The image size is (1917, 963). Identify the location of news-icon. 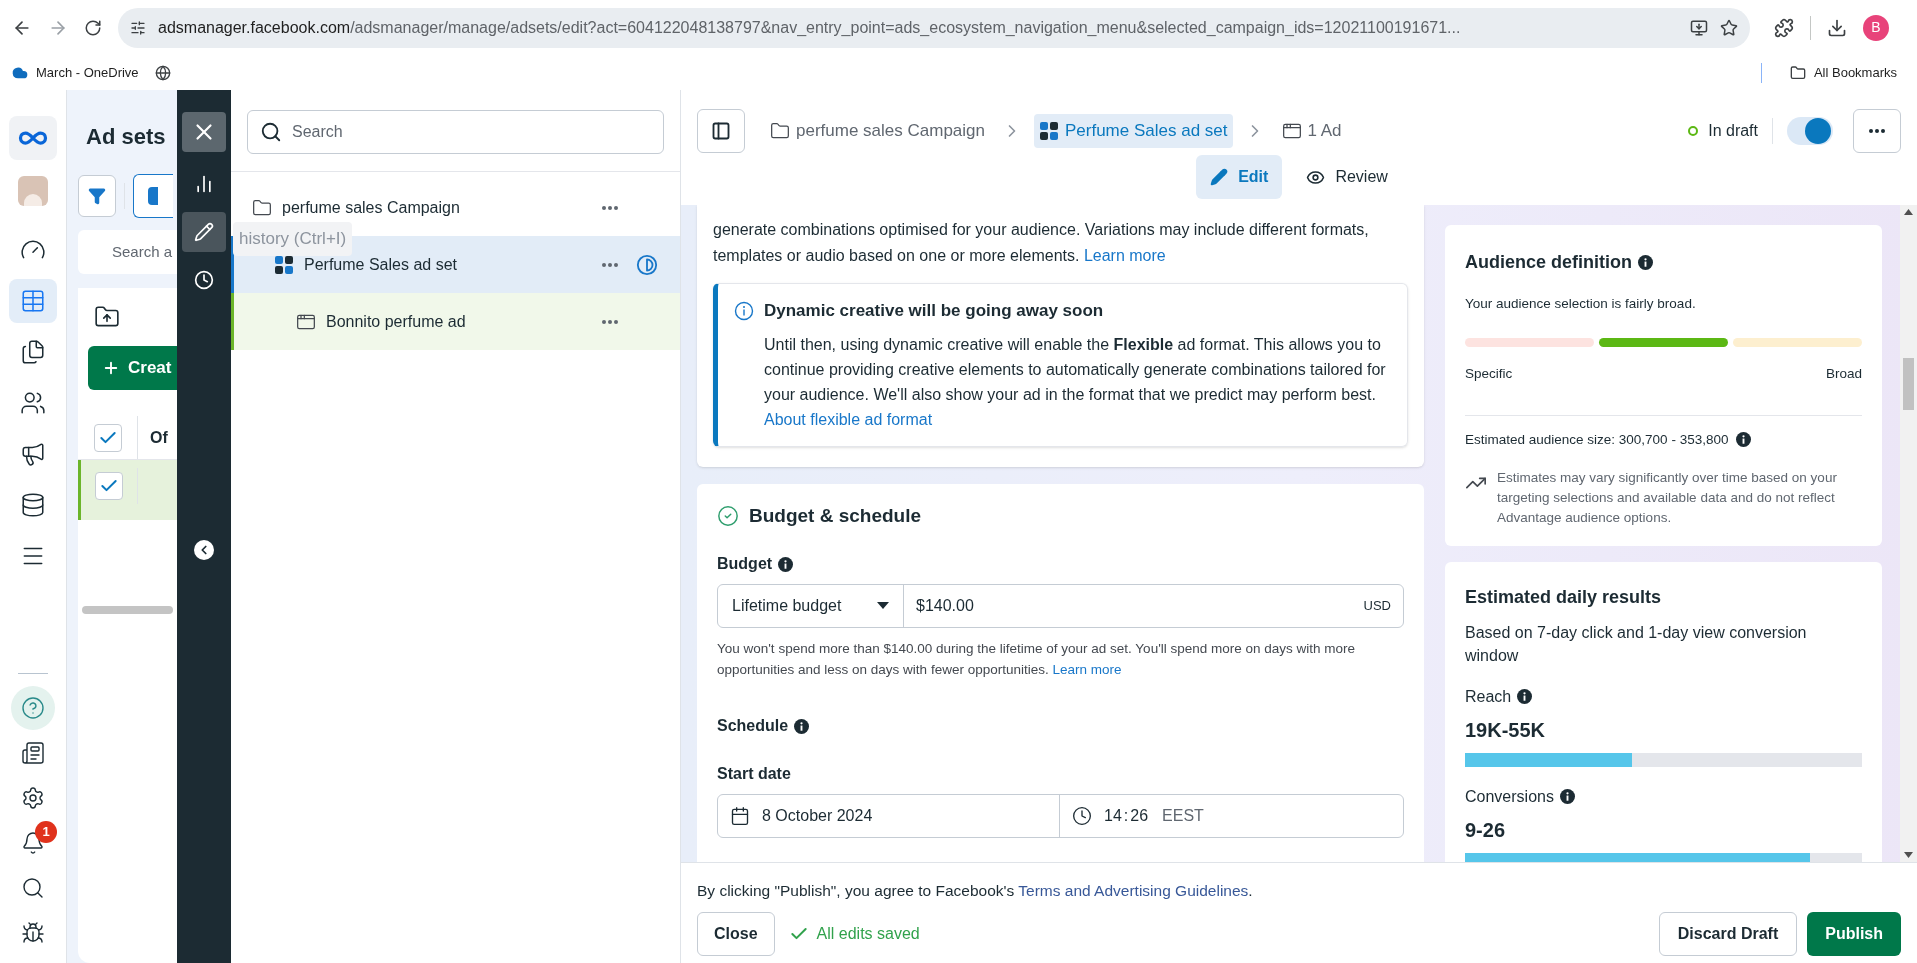
(33, 753).